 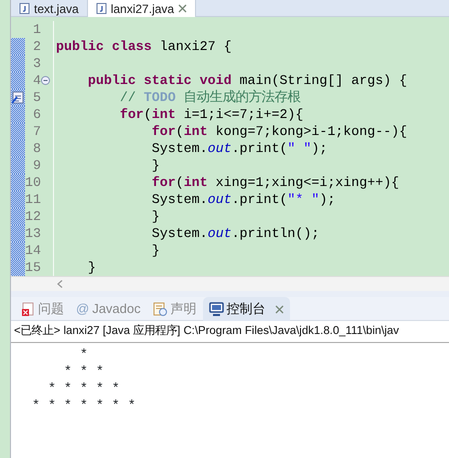 I want to click on code-line: for(int kong=7;kong>i-1;kong--){, so click(x=279, y=131).